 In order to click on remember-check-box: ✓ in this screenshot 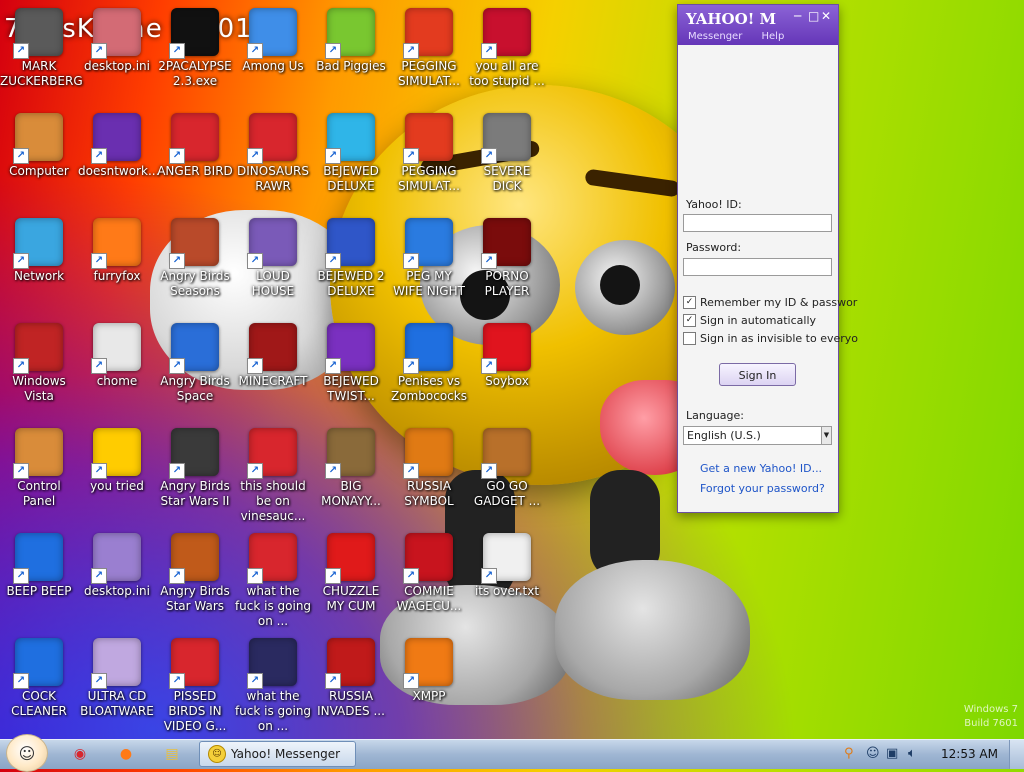, I will do `click(689, 302)`.